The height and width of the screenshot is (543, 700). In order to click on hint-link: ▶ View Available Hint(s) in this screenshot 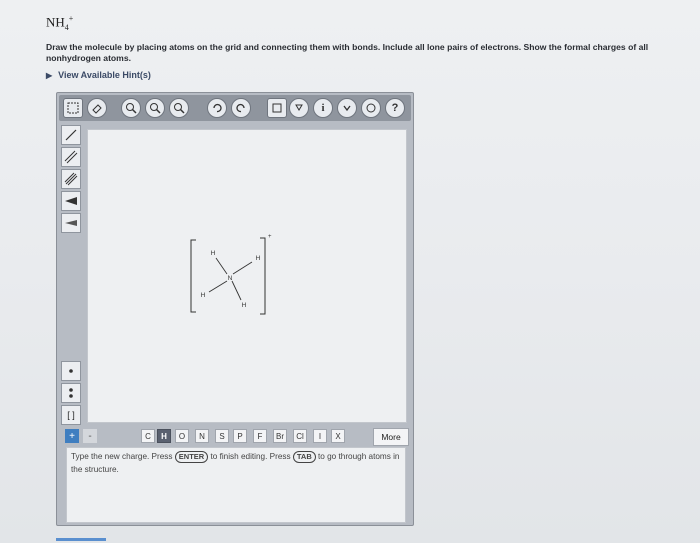, I will do `click(98, 75)`.